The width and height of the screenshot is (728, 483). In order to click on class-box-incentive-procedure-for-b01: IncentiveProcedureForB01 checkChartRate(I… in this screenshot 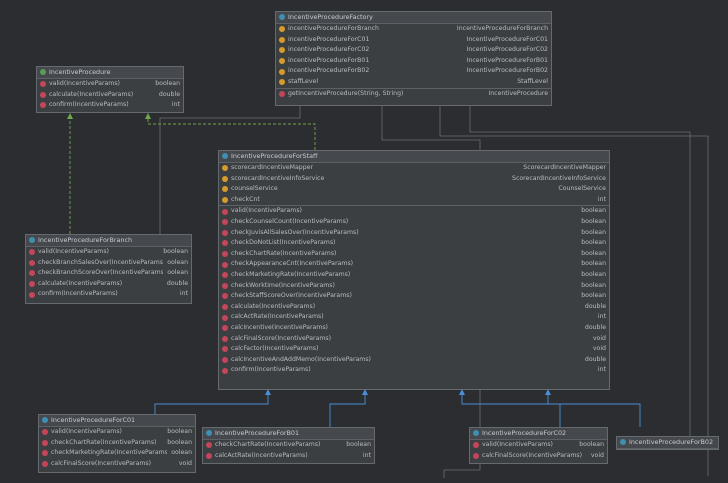, I will do `click(288, 445)`.